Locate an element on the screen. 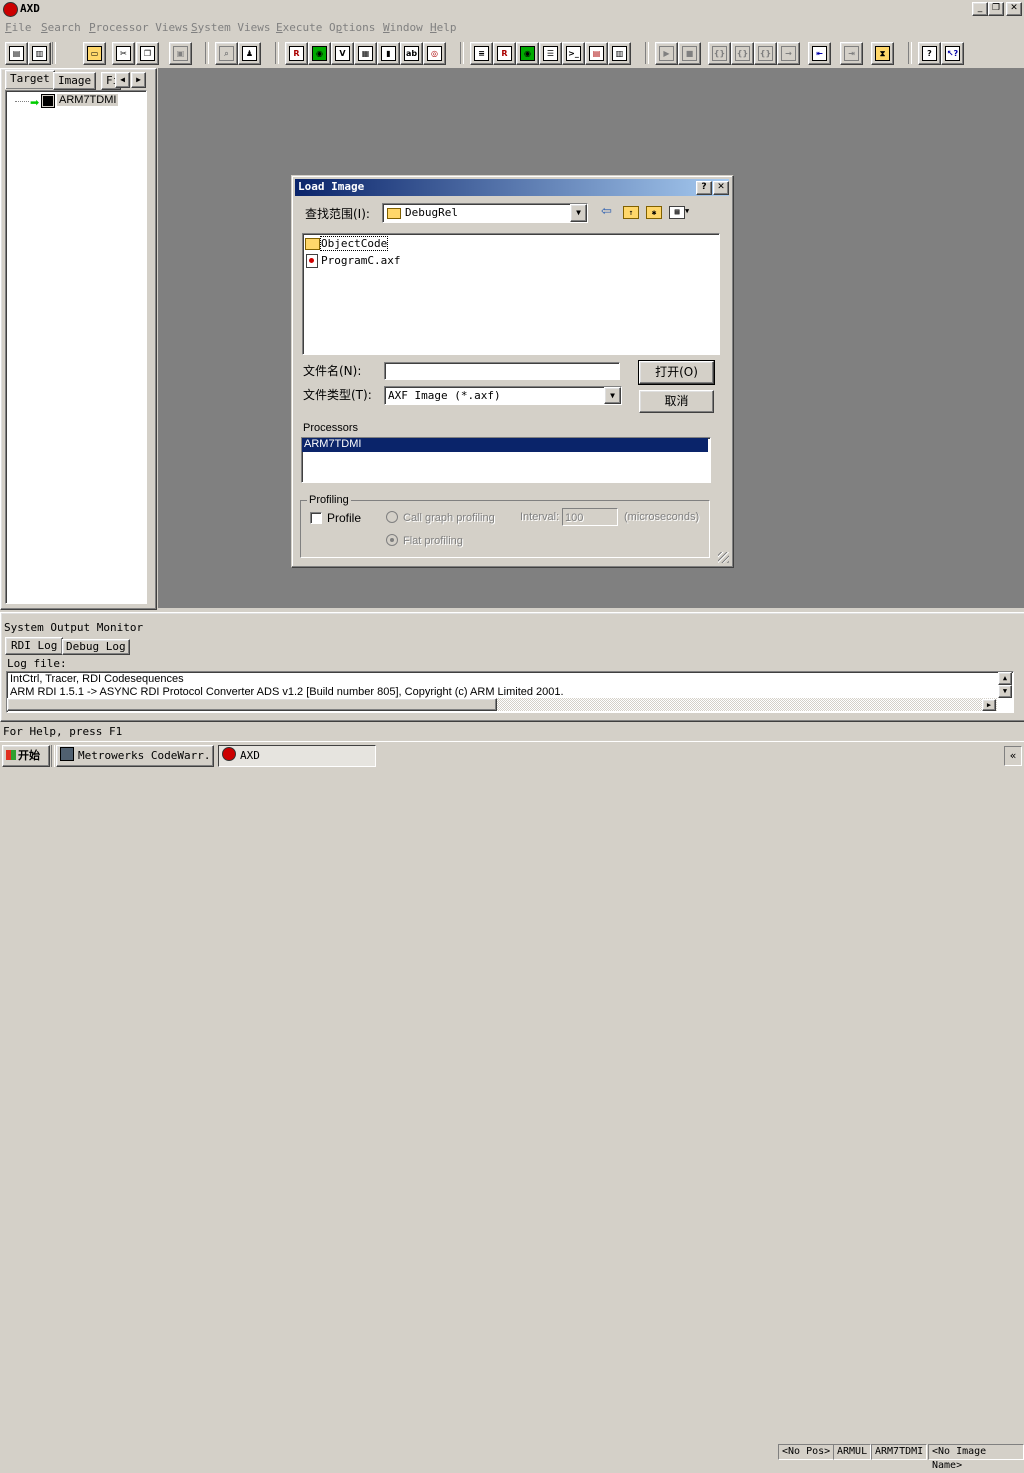  dialog-help-button: ? is located at coordinates (704, 188).